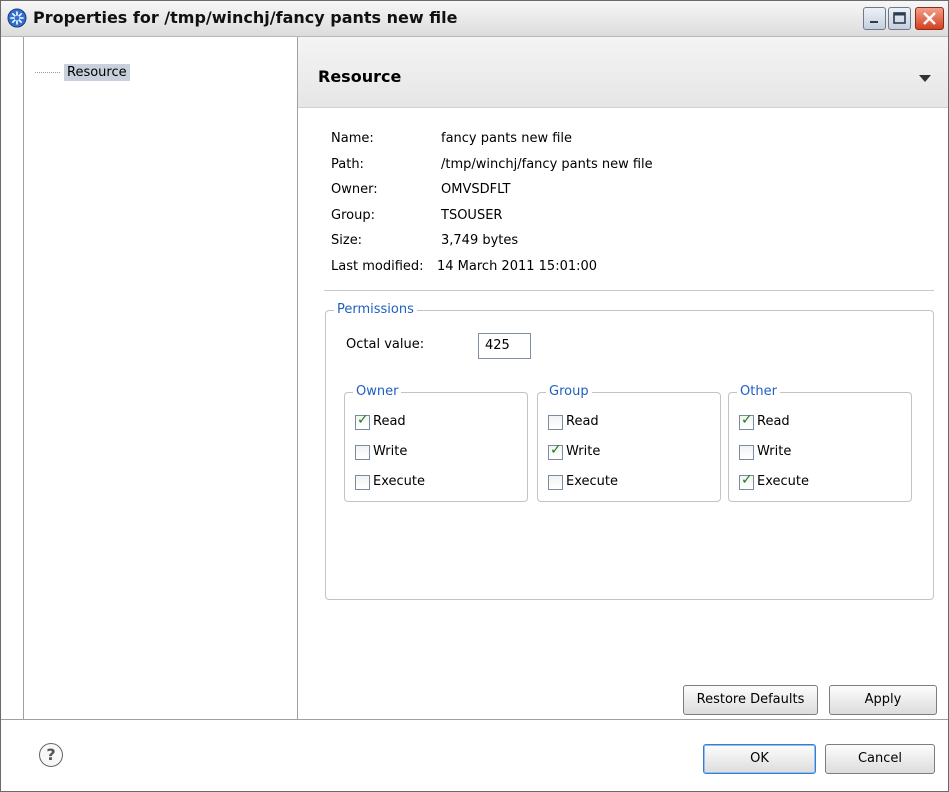 This screenshot has width=949, height=792. I want to click on page-title: Resource, so click(360, 76).